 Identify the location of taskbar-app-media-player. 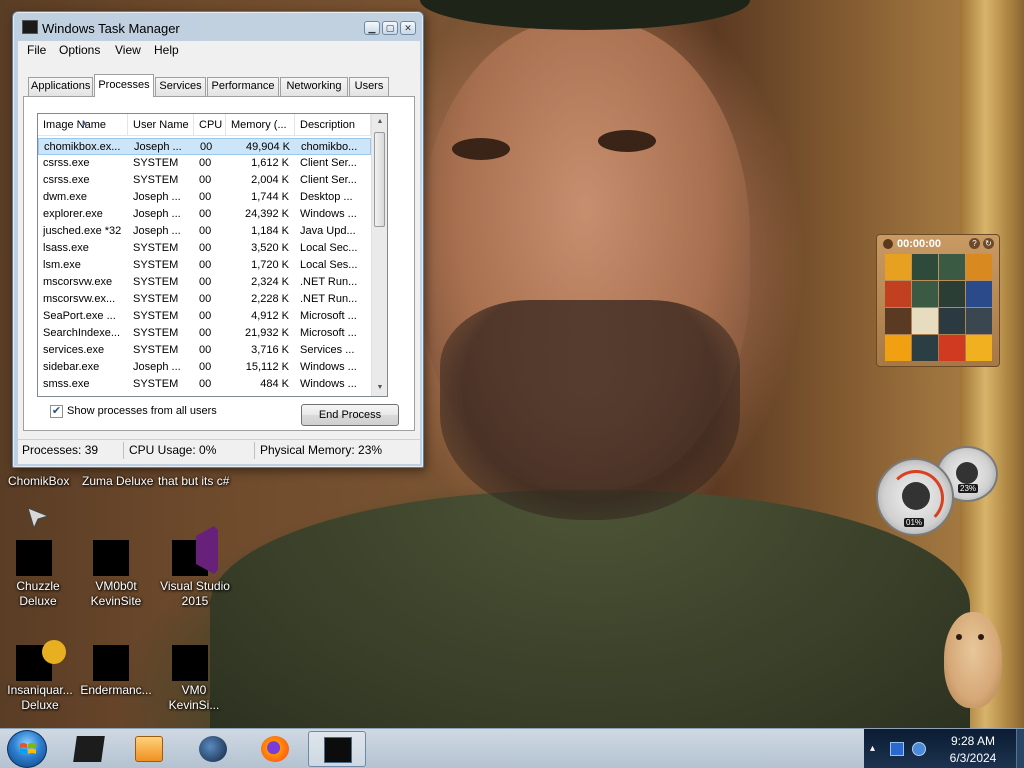
(149, 749).